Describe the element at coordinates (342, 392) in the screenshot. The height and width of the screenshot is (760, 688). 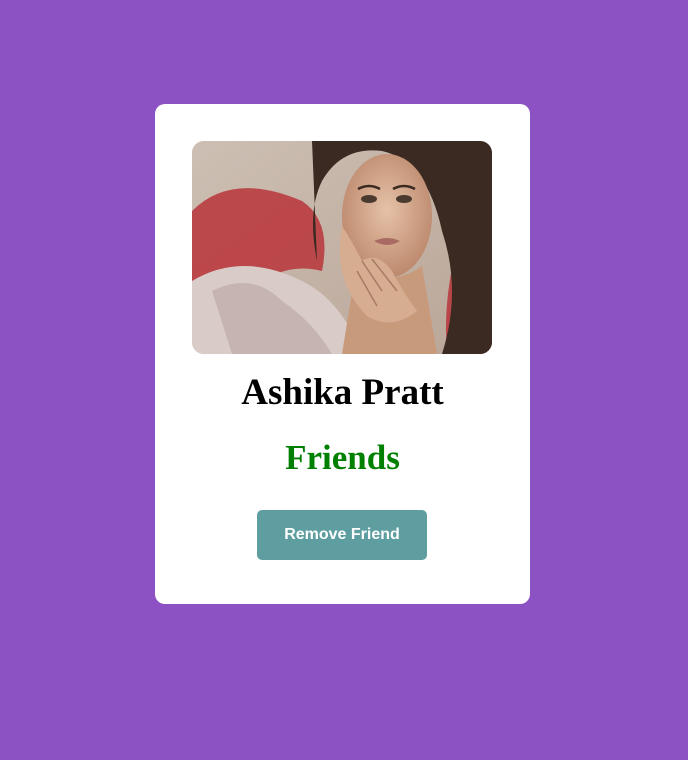
I see `friend-name: Ashika Pratt` at that location.